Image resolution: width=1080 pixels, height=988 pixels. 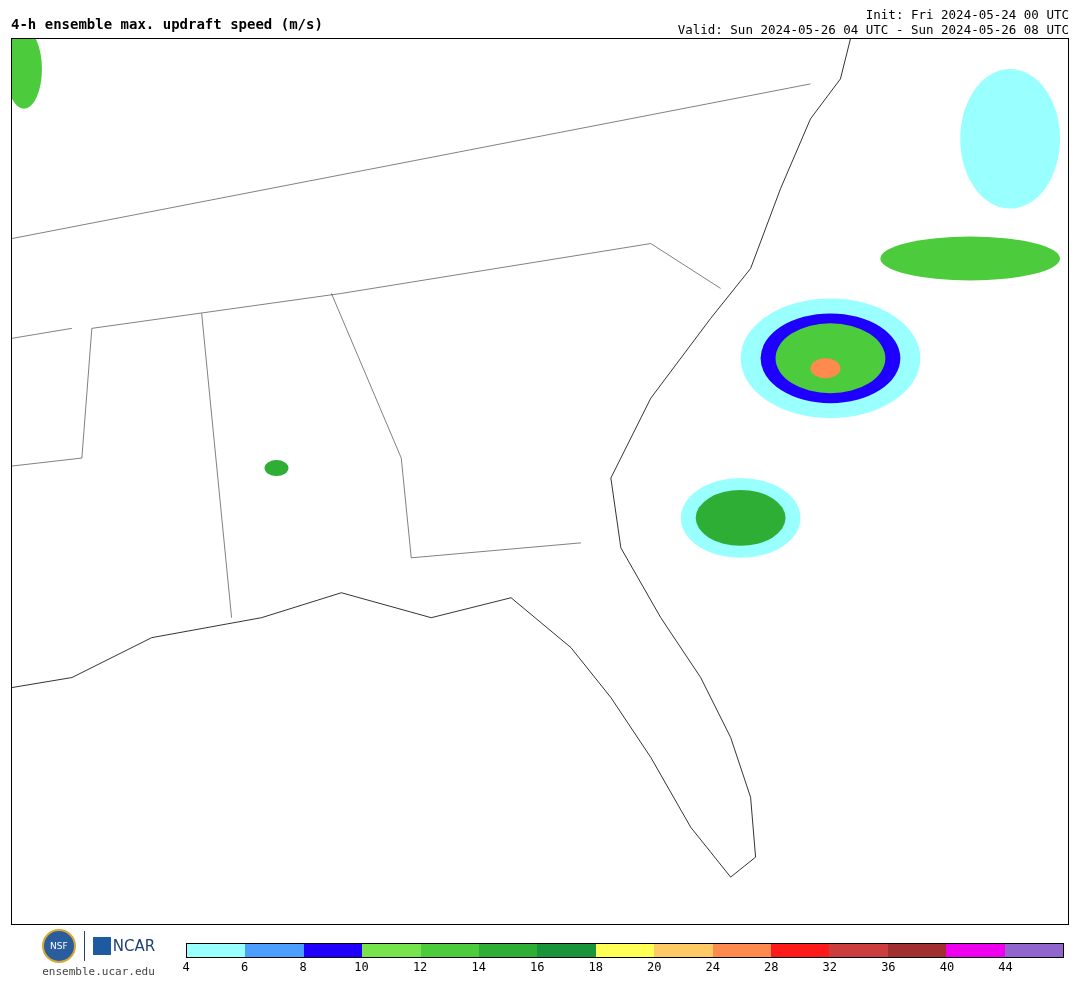 What do you see at coordinates (537, 967) in the screenshot?
I see `scale-tick-label: 16` at bounding box center [537, 967].